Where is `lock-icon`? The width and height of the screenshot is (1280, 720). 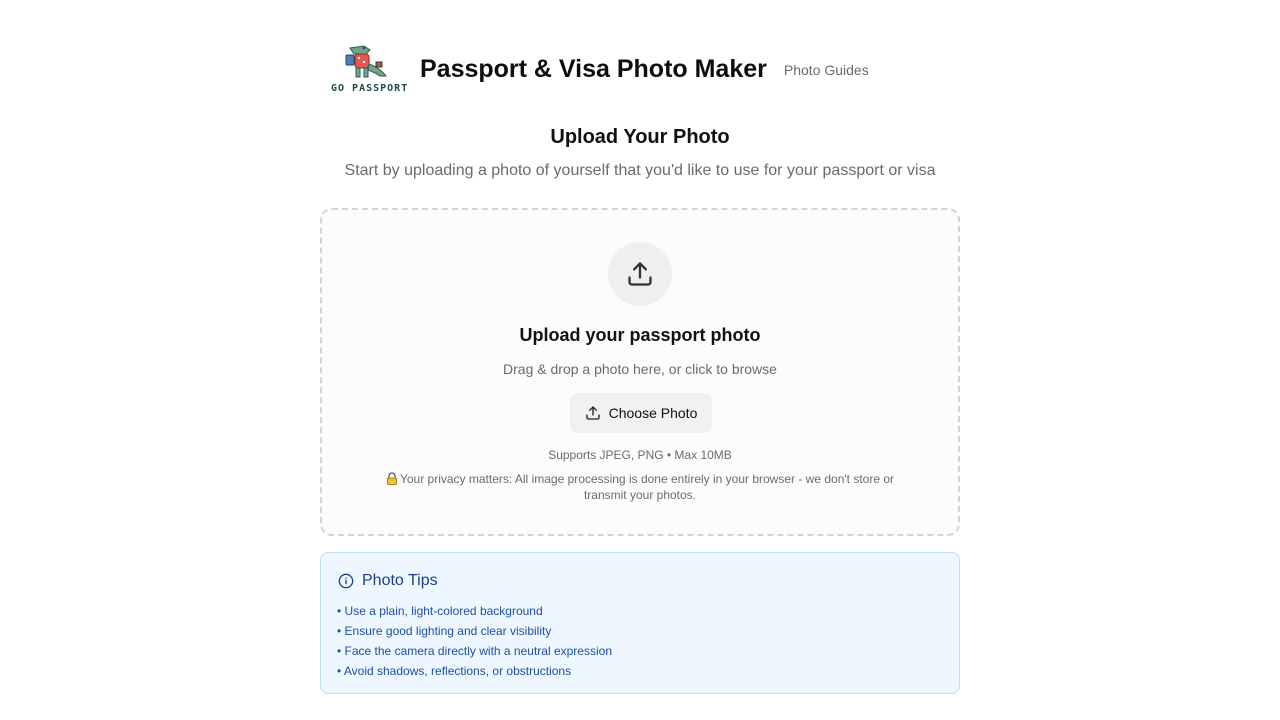
lock-icon is located at coordinates (392, 478).